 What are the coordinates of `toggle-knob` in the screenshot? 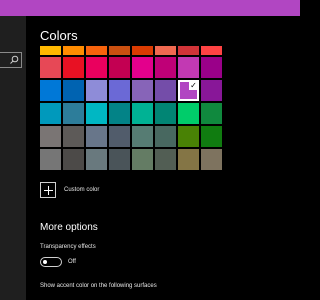 It's located at (45, 262).